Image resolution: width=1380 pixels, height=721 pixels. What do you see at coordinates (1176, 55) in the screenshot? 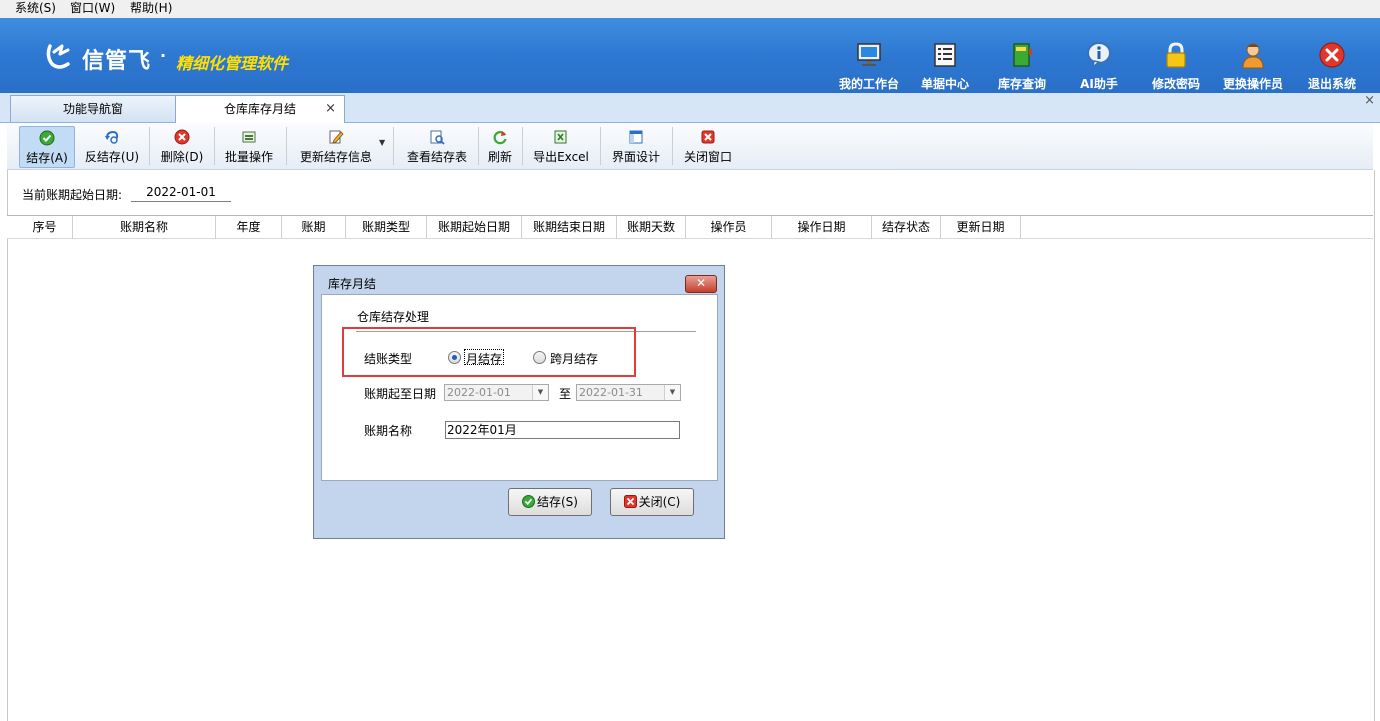
I see `lock-icon` at bounding box center [1176, 55].